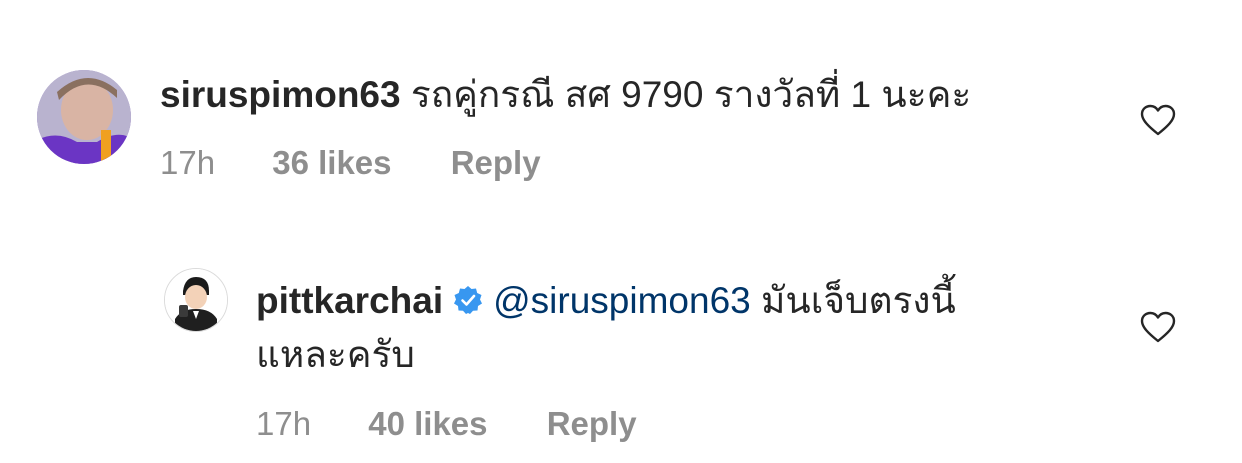 The width and height of the screenshot is (1242, 463). I want to click on comment-username: siruspimon63, so click(280, 94).